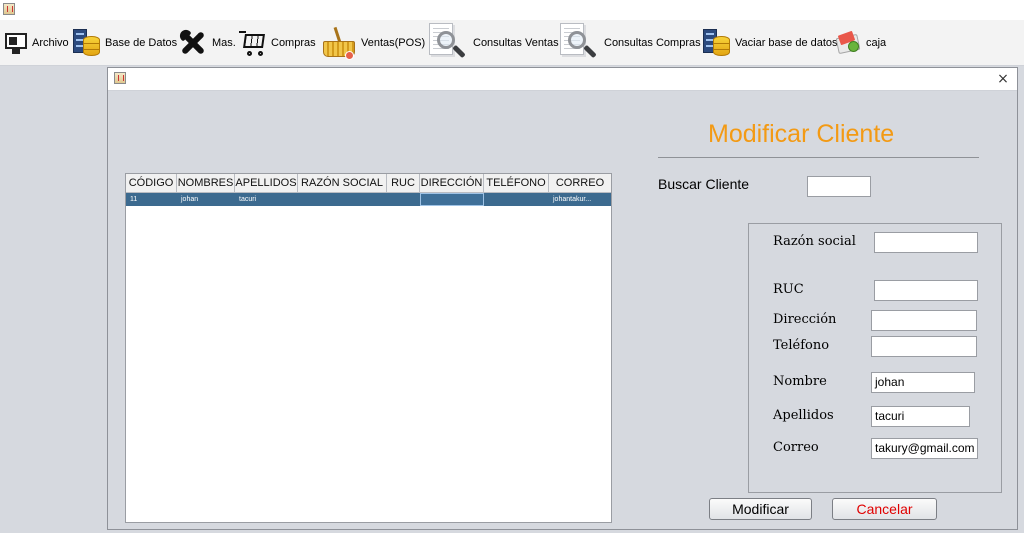 The image size is (1024, 533). I want to click on cancelar-button: Cancelar, so click(884, 509).